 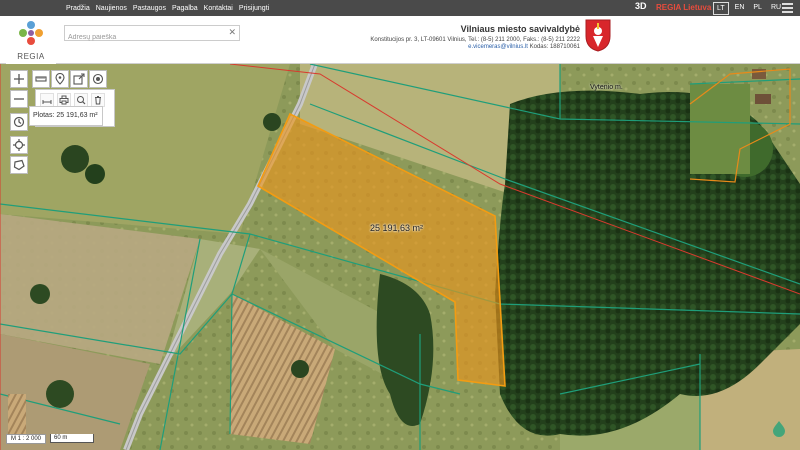 I want to click on zoom-in-button, so click(x=19, y=79).